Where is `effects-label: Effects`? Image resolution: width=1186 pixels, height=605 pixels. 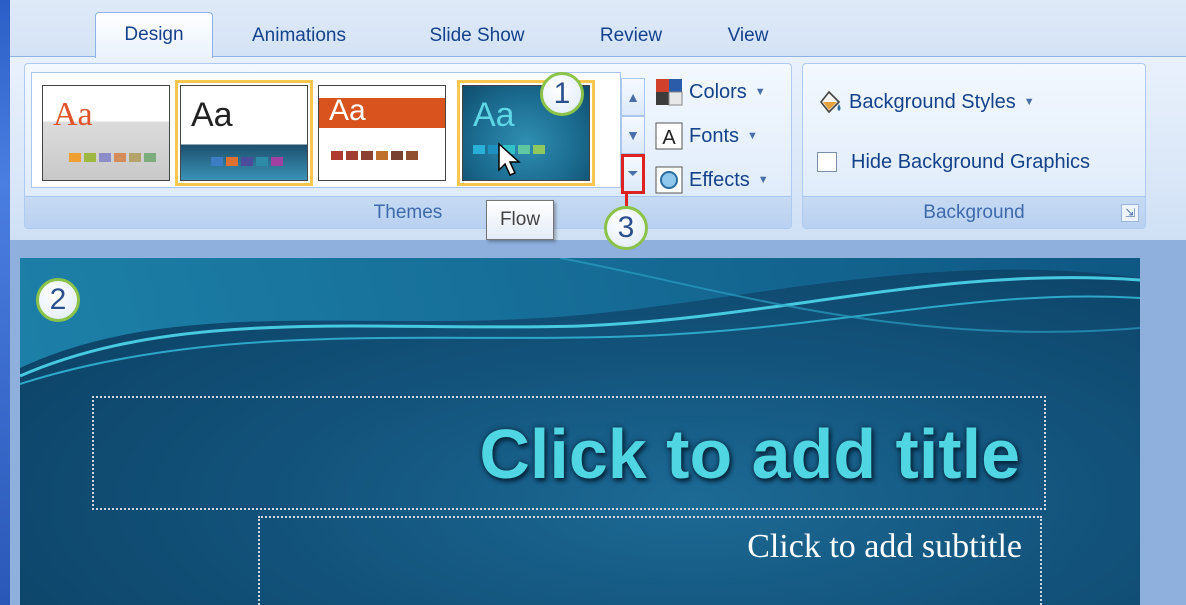
effects-label: Effects is located at coordinates (719, 179).